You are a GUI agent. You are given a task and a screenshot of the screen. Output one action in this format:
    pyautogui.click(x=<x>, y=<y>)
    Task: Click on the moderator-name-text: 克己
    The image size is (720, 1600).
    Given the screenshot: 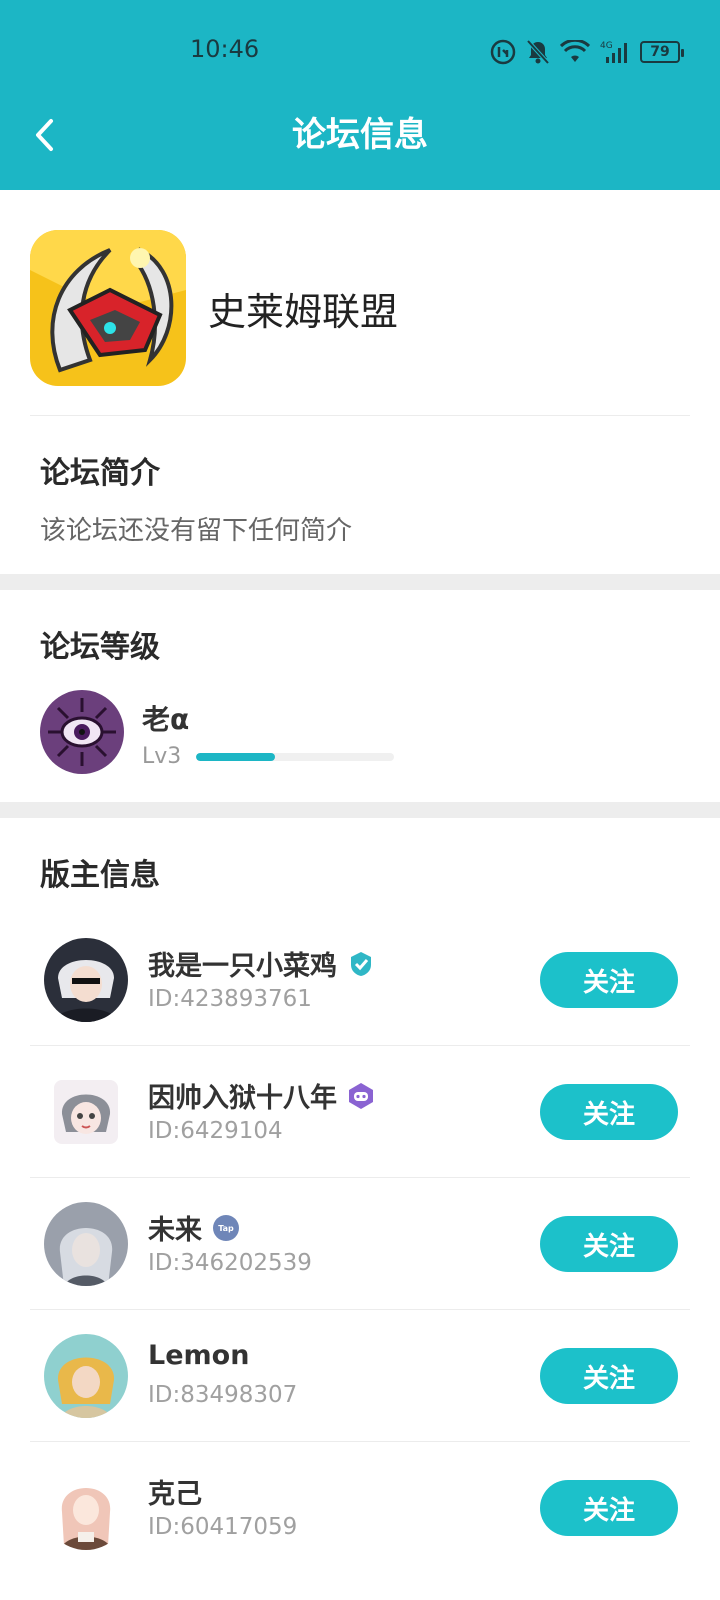 What is the action you would take?
    pyautogui.click(x=175, y=1494)
    